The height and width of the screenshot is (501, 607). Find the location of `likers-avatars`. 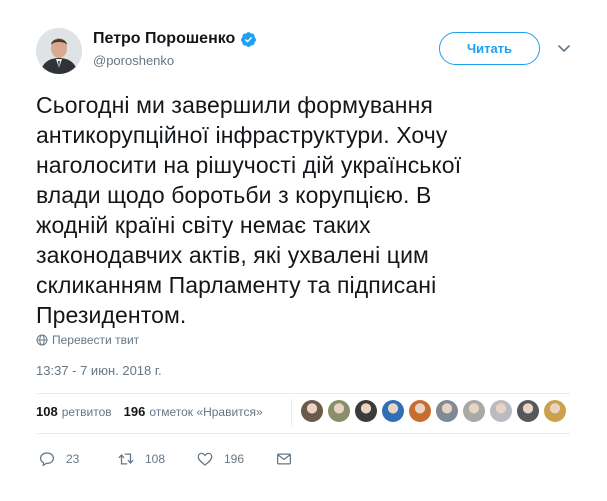

likers-avatars is located at coordinates (436, 411).